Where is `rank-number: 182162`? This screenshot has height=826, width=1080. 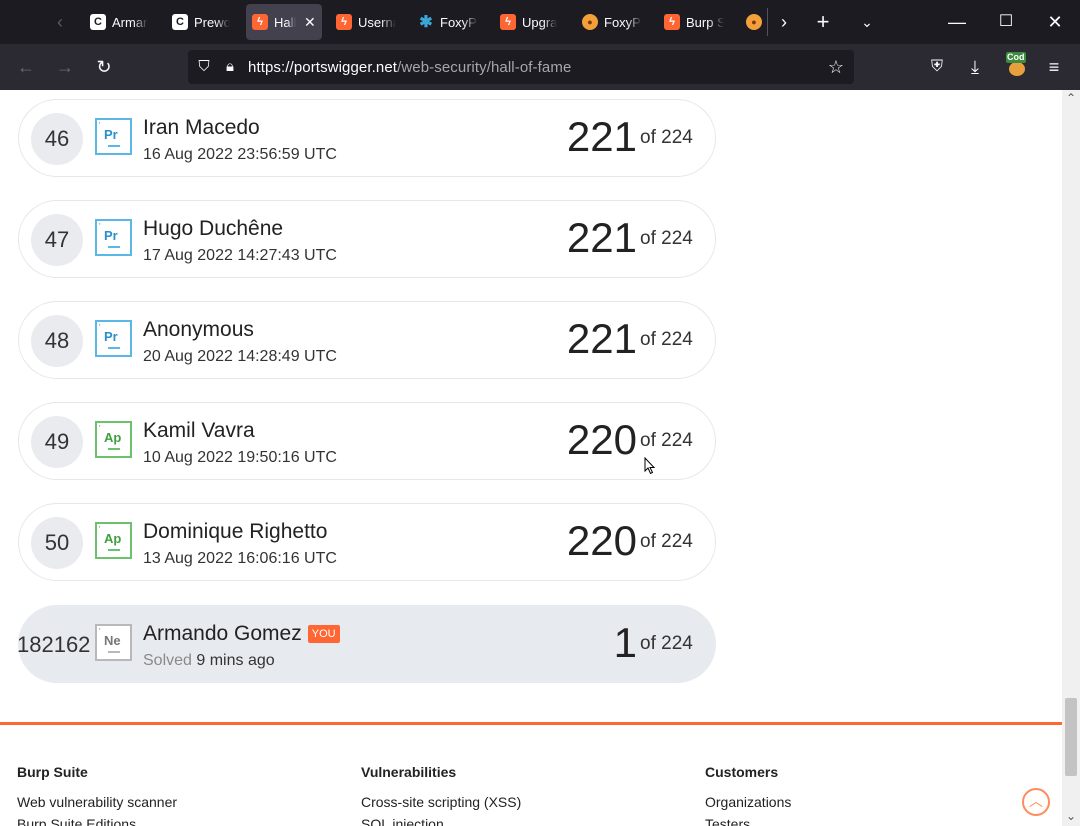
rank-number: 182162 is located at coordinates (54, 644).